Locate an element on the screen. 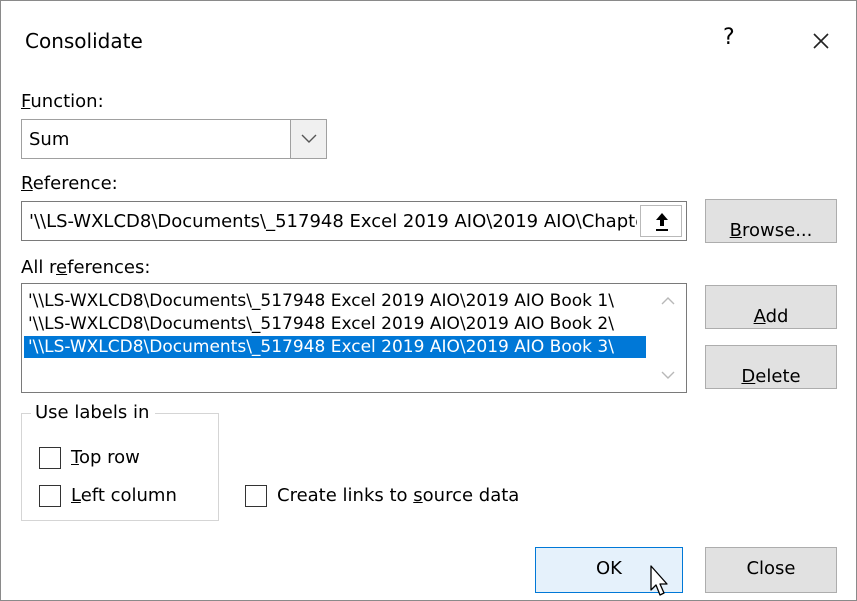 This screenshot has width=857, height=601. close-window-button is located at coordinates (821, 41).